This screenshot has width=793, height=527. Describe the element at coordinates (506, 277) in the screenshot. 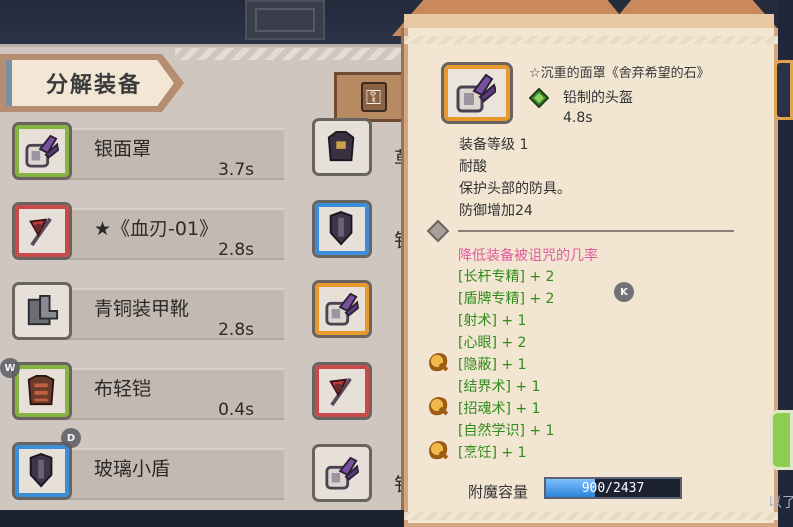

I see `tooltip-bonus-line: [长杆专精] + 2` at that location.